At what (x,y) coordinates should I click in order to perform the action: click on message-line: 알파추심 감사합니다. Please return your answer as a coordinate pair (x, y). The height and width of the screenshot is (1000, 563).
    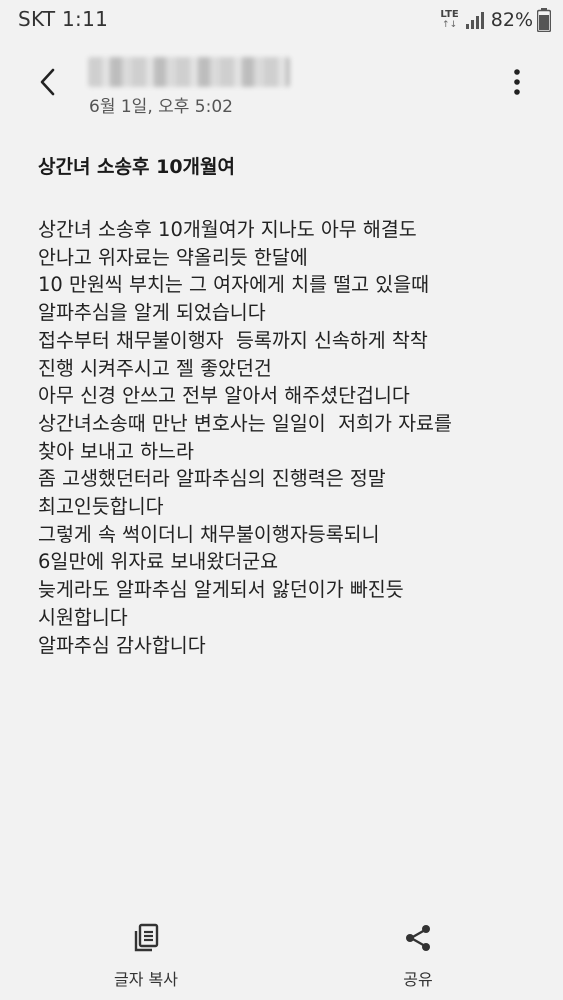
    Looking at the image, I should click on (122, 645).